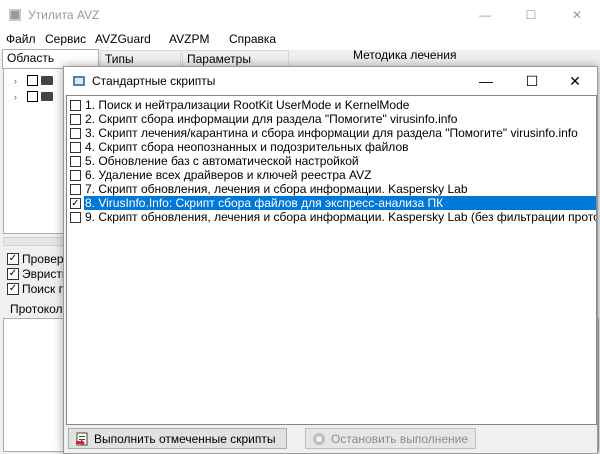  I want to click on menu-avzguard: AVZGuard, so click(123, 39).